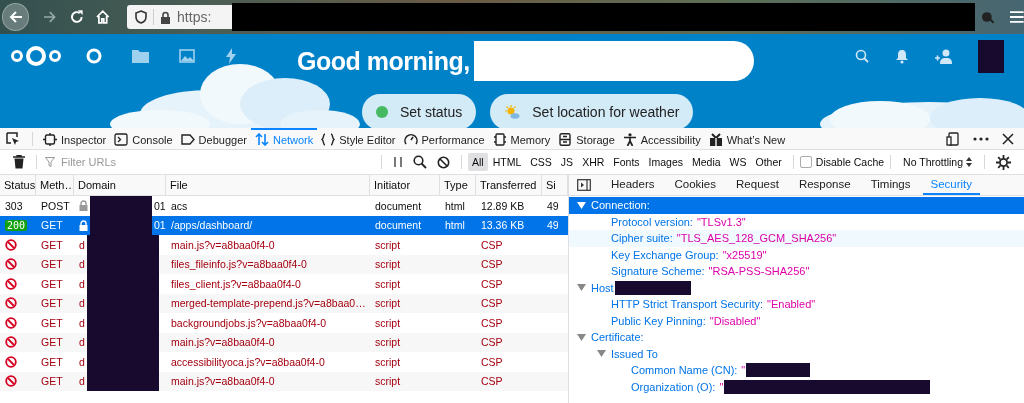 This screenshot has height=403, width=1024. What do you see at coordinates (592, 111) in the screenshot?
I see `weather-button: Set location for weather` at bounding box center [592, 111].